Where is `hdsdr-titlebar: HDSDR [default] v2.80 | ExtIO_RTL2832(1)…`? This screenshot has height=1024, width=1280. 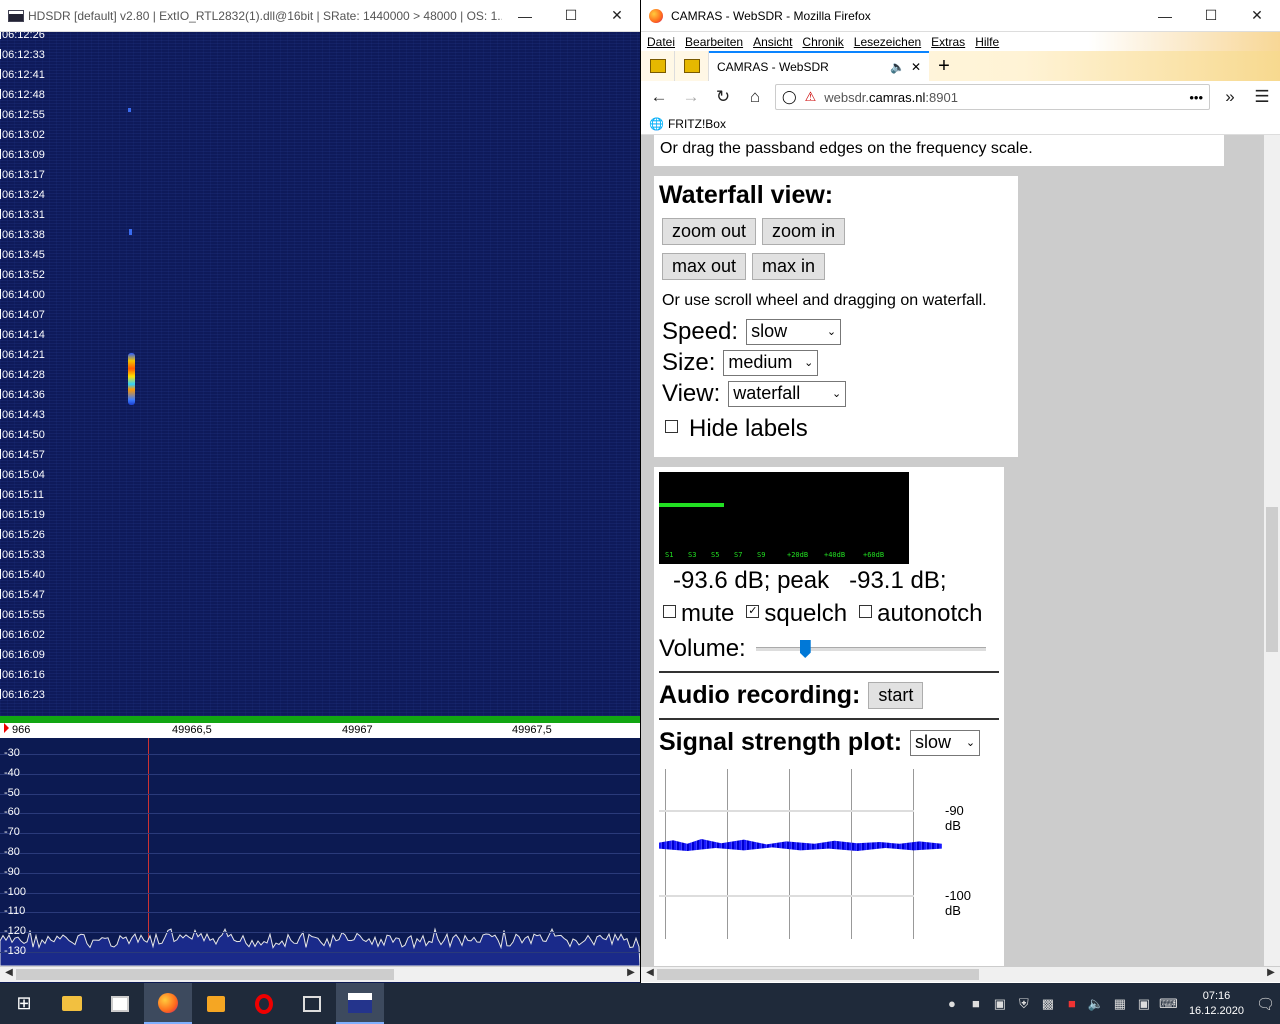
hdsdr-titlebar: HDSDR [default] v2.80 | ExtIO_RTL2832(1)… is located at coordinates (320, 16).